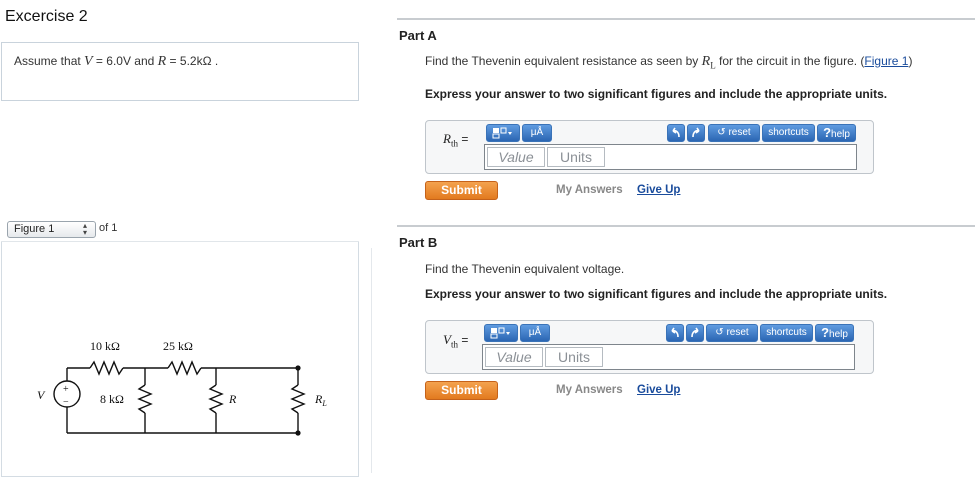  I want to click on label-r: R, so click(232, 399).